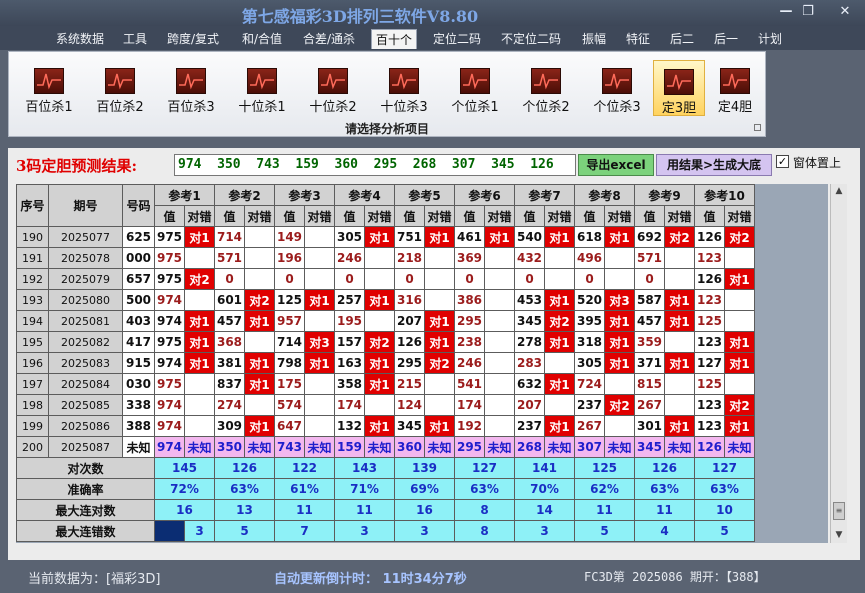  I want to click on menu-jihua: 计划, so click(770, 39).